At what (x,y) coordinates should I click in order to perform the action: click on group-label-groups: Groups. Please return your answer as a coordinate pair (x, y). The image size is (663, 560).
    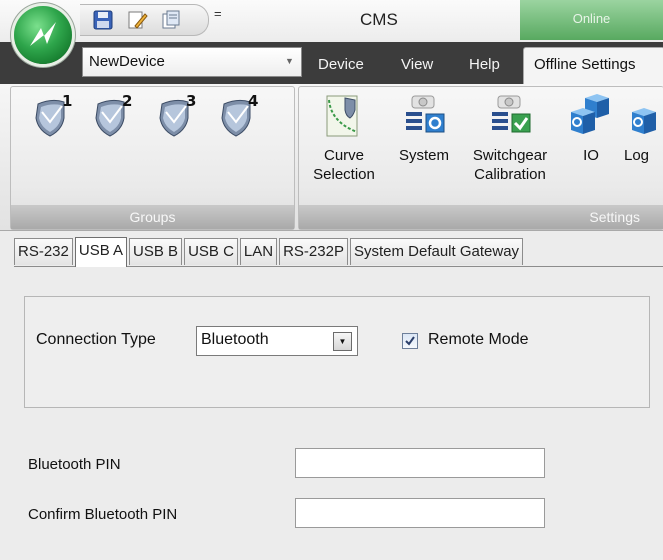
    Looking at the image, I should click on (152, 217).